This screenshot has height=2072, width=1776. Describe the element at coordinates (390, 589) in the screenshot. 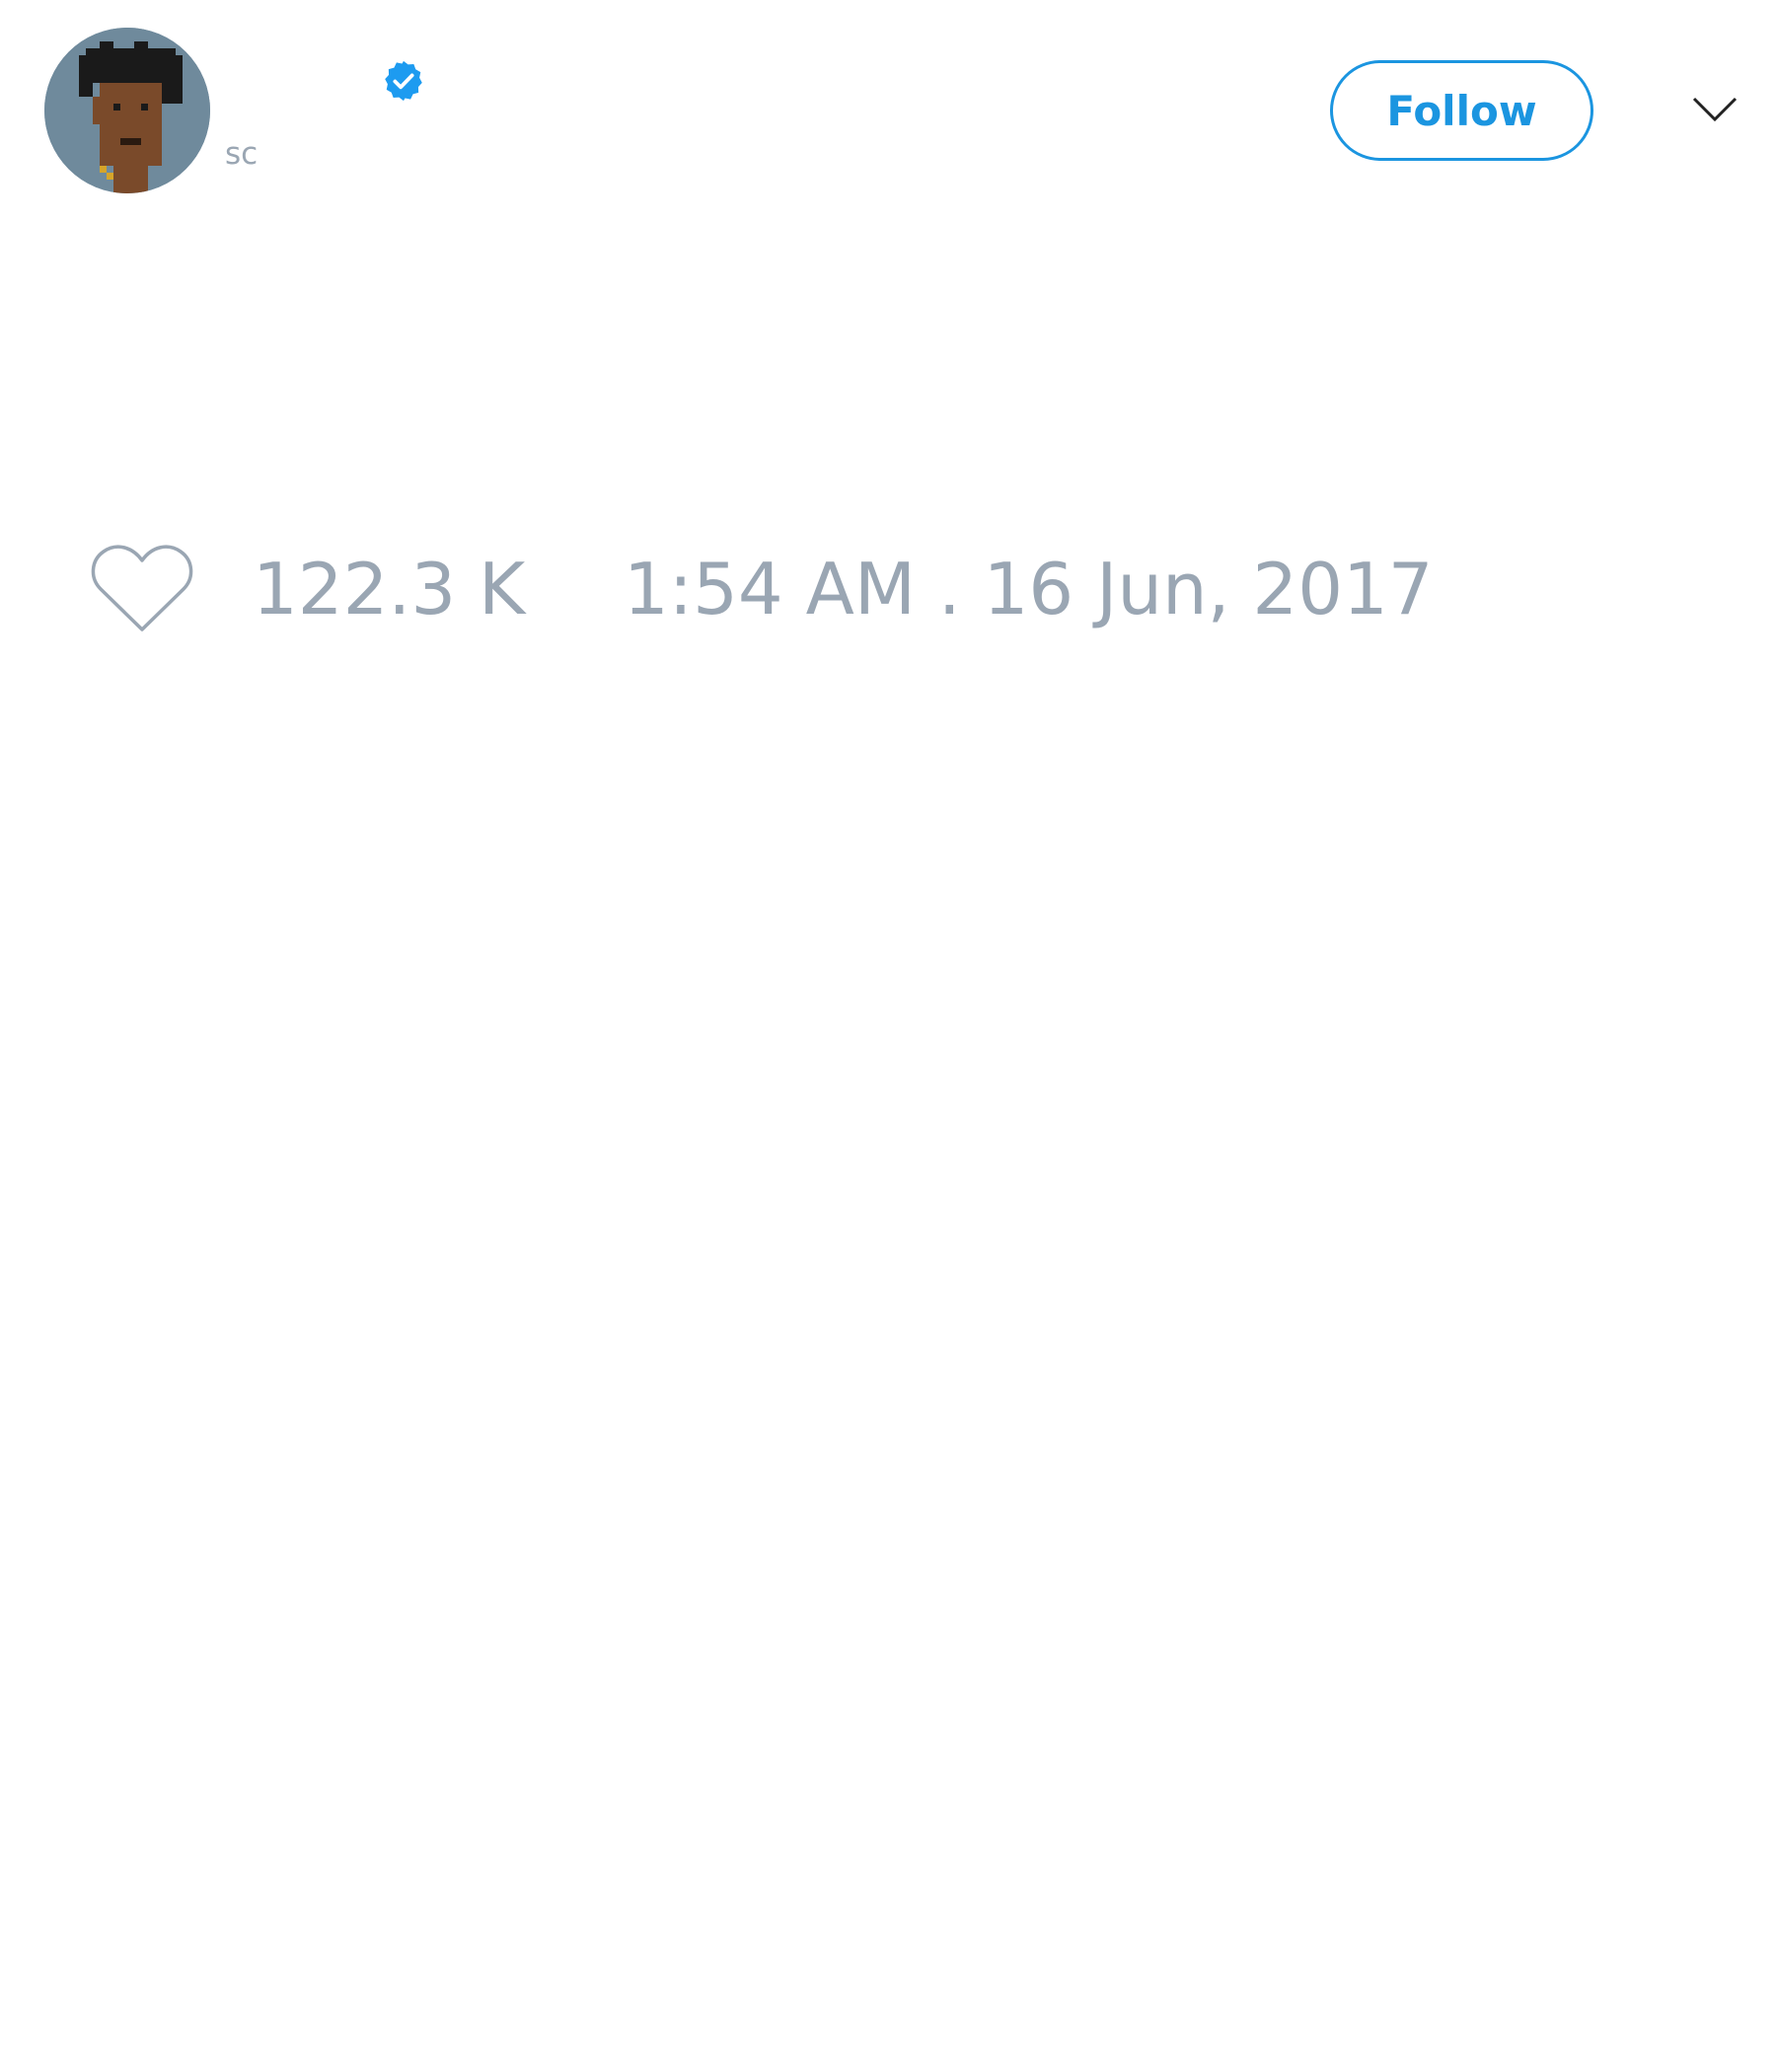

I see `like-count: 122.3 K` at that location.